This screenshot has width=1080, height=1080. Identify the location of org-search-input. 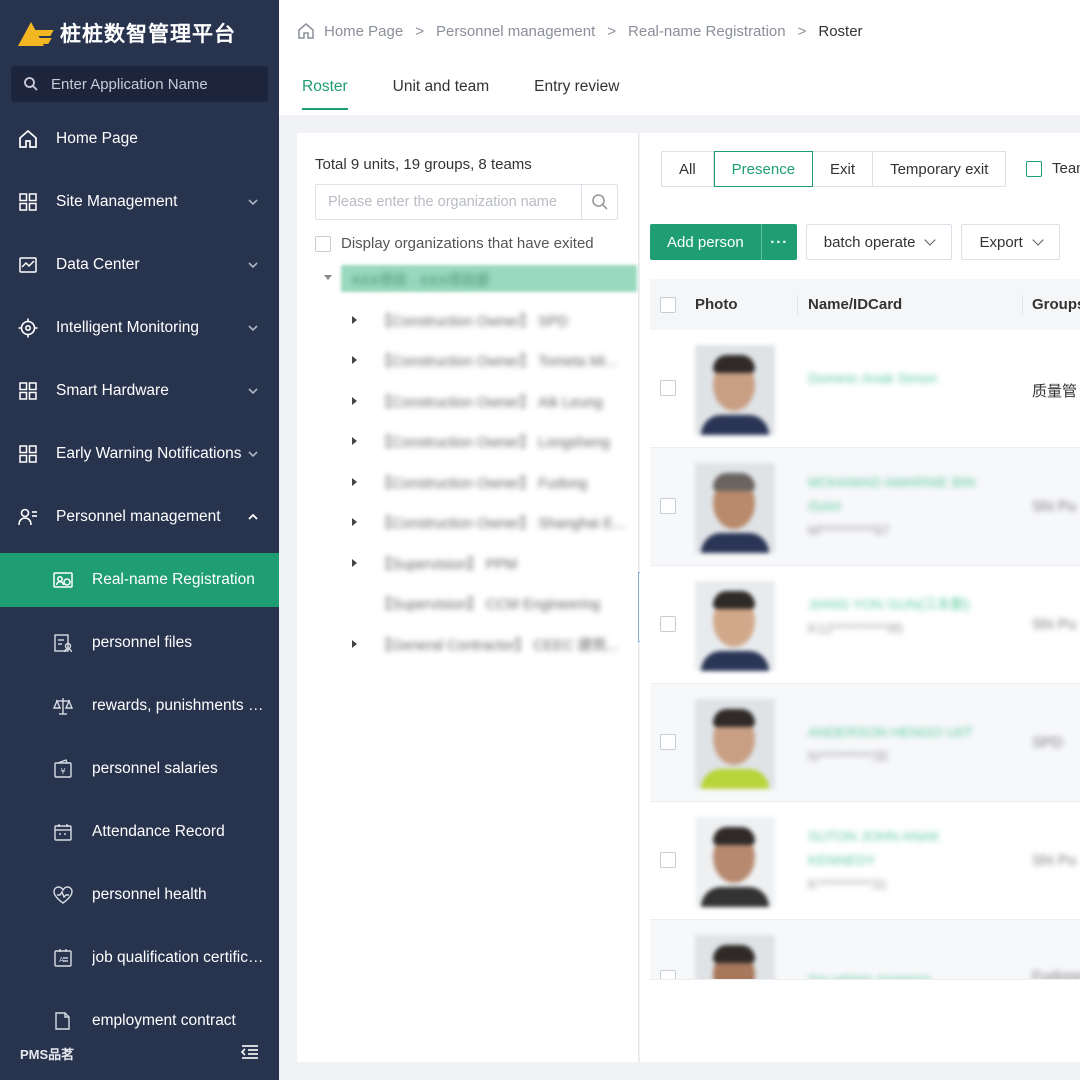
(448, 202).